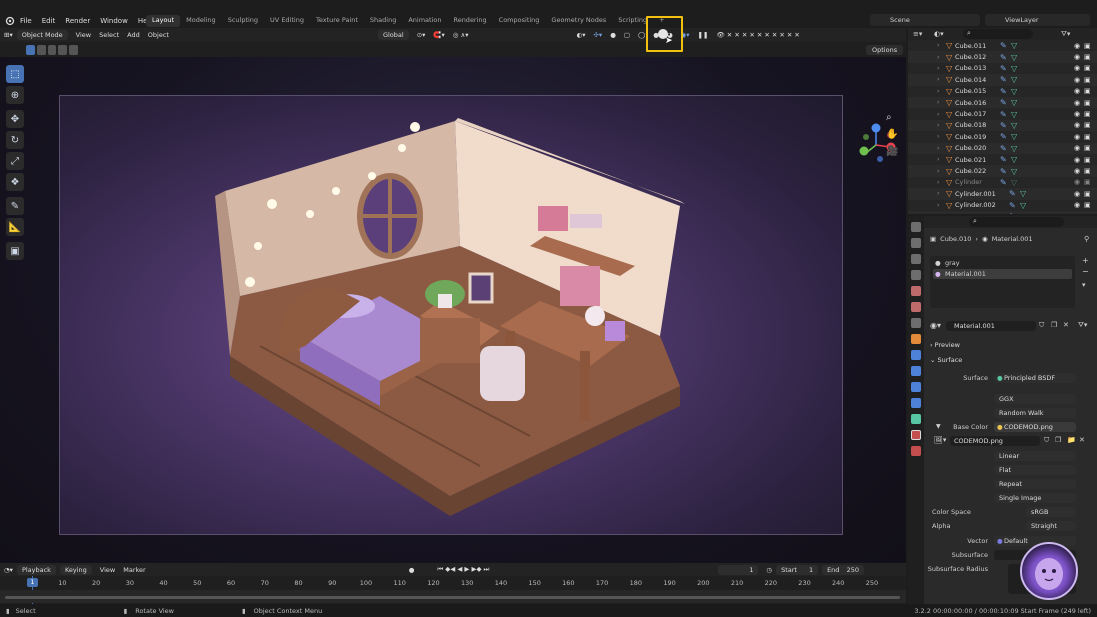  Describe the element at coordinates (935, 325) in the screenshot. I see `material-browse-icon: ◉▾` at that location.